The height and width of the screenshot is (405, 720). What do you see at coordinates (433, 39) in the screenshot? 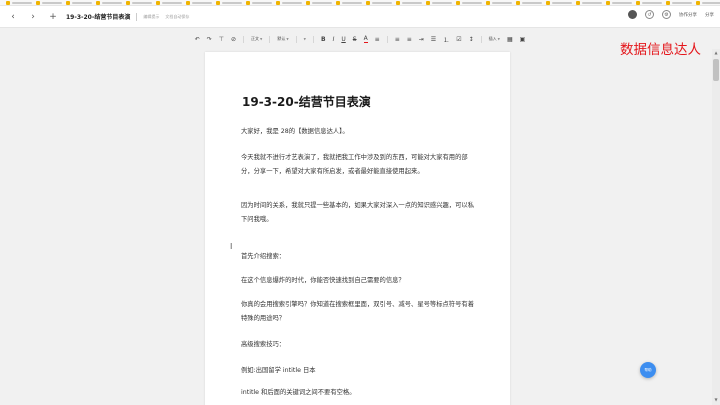
I see `list-icon: ☰` at bounding box center [433, 39].